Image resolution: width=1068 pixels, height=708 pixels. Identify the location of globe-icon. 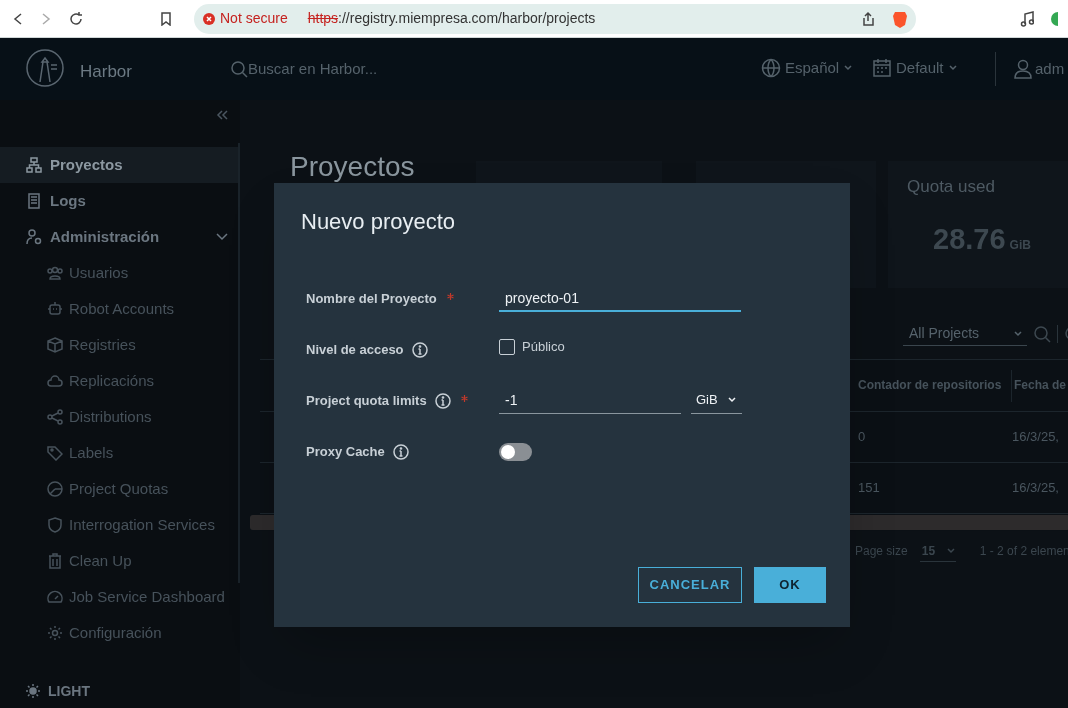
(771, 68).